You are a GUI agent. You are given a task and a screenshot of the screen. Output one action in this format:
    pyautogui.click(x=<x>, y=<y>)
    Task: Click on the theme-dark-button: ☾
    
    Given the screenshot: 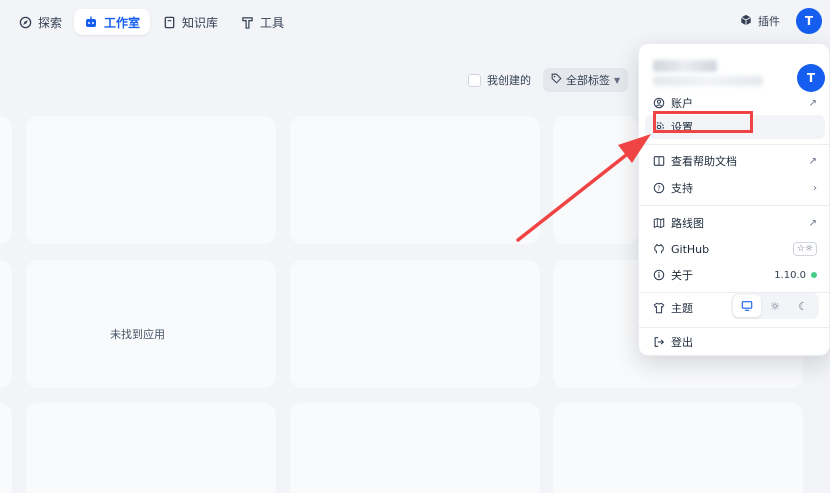 What is the action you would take?
    pyautogui.click(x=803, y=306)
    